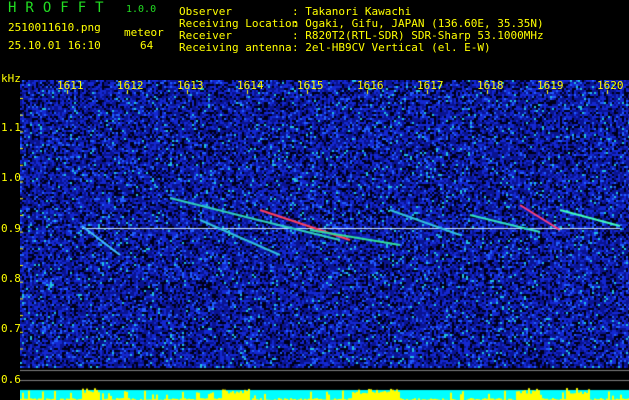  What do you see at coordinates (60, 8) in the screenshot?
I see `app-title: HROFFT` at bounding box center [60, 8].